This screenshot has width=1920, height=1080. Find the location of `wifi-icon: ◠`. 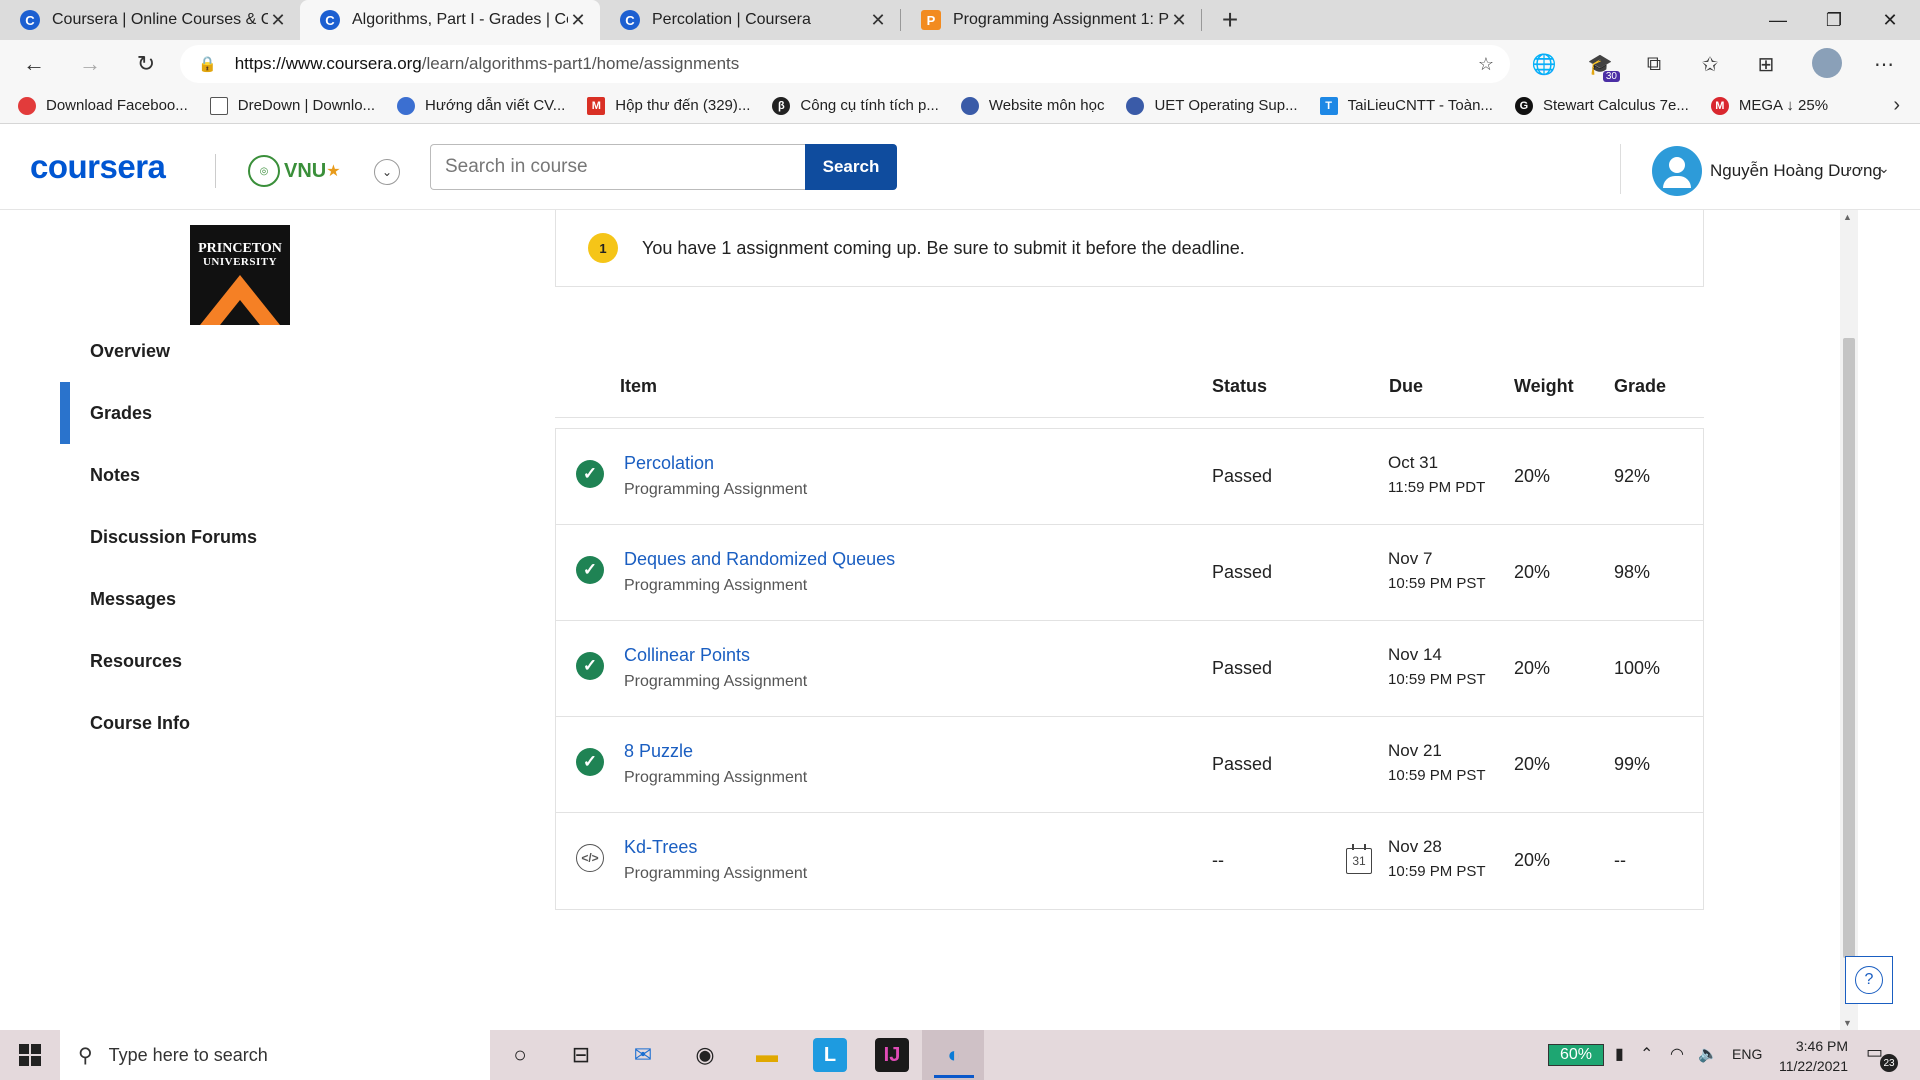

wifi-icon: ◠ is located at coordinates (1677, 1054).